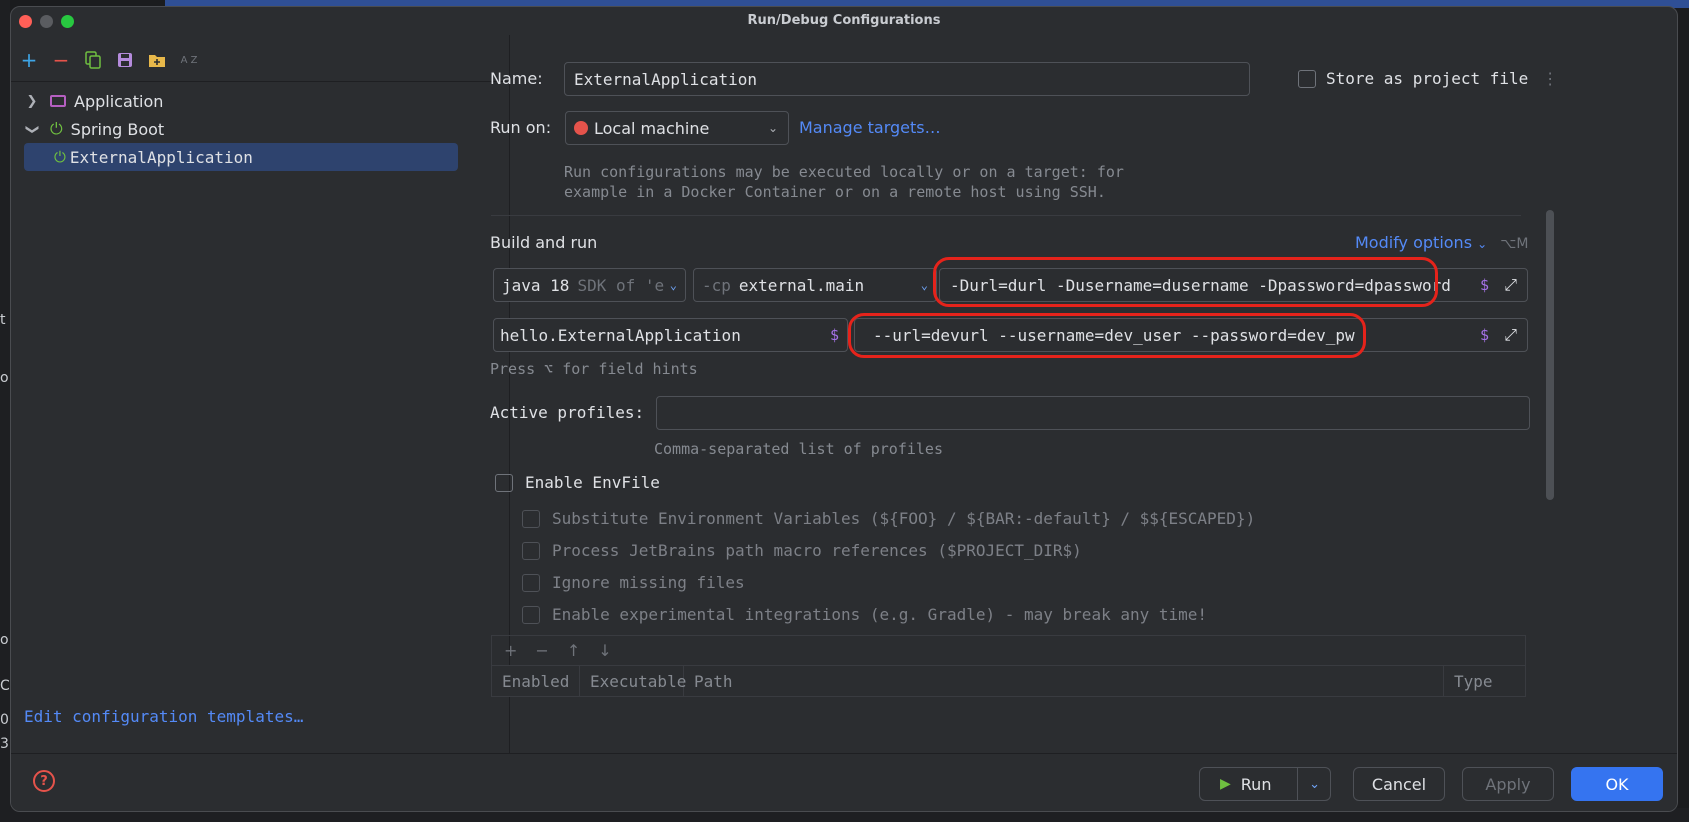 The height and width of the screenshot is (822, 1689). I want to click on main-class-input: hello.ExternalApplication $, so click(670, 335).